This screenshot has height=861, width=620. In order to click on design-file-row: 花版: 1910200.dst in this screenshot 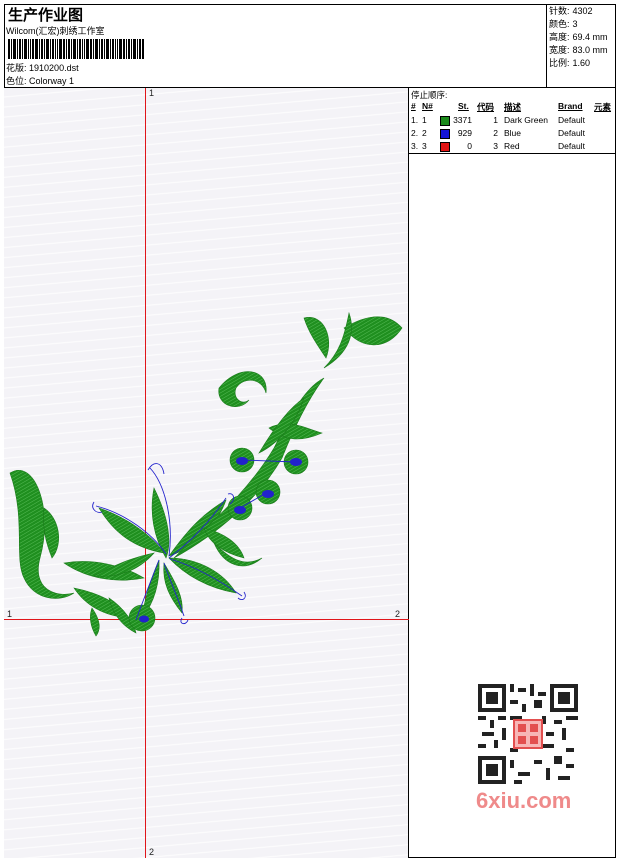, I will do `click(42, 67)`.